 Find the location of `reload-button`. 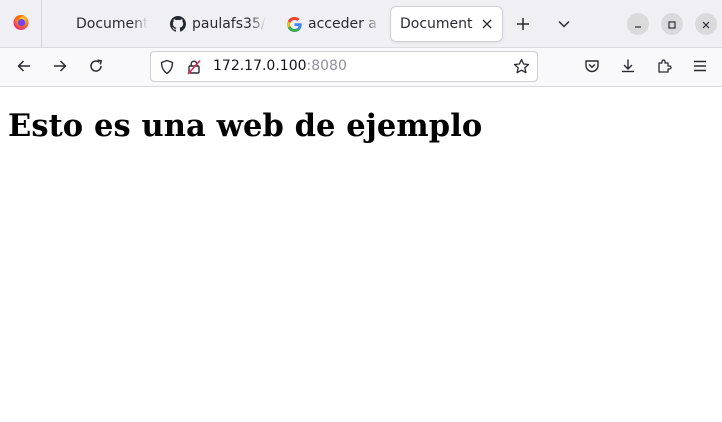

reload-button is located at coordinates (96, 68).